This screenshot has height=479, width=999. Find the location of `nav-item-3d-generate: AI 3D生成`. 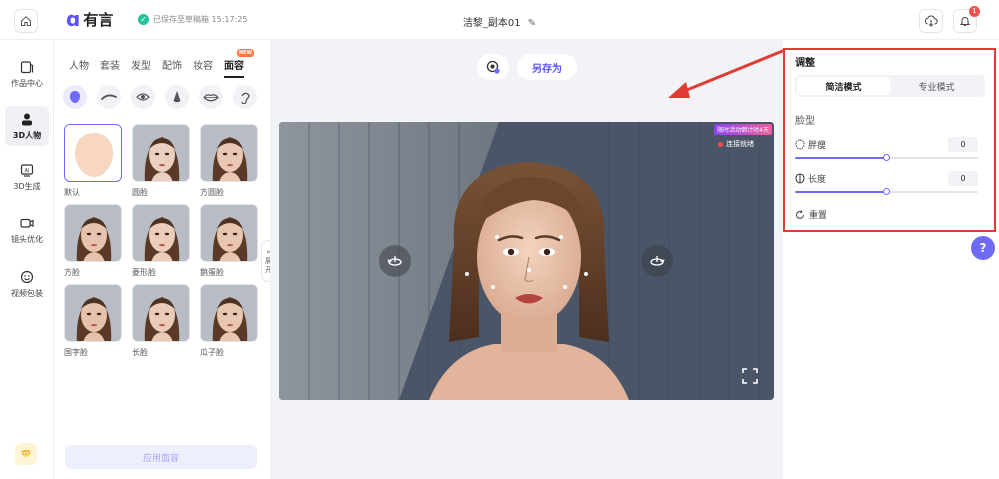

nav-item-3d-generate: AI 3D生成 is located at coordinates (27, 177).